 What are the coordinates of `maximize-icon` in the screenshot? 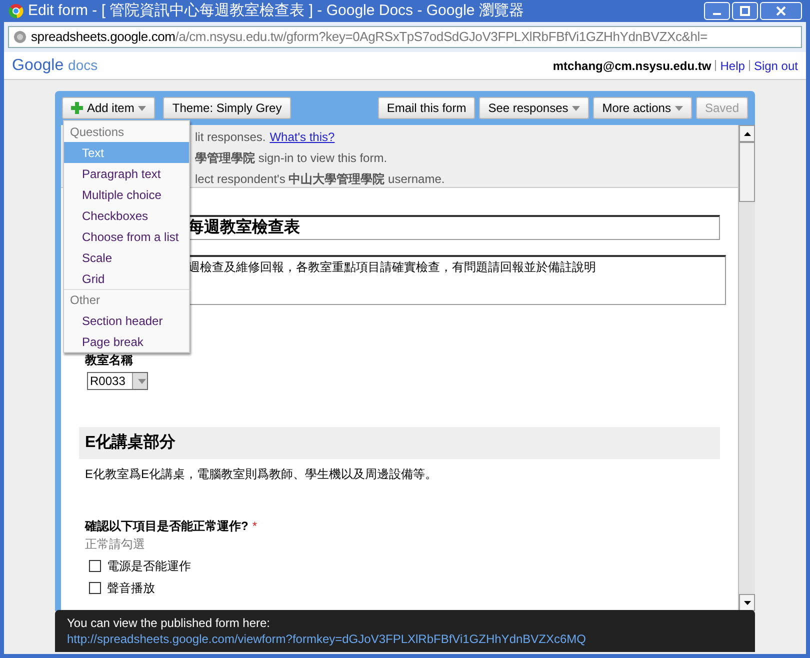 It's located at (745, 11).